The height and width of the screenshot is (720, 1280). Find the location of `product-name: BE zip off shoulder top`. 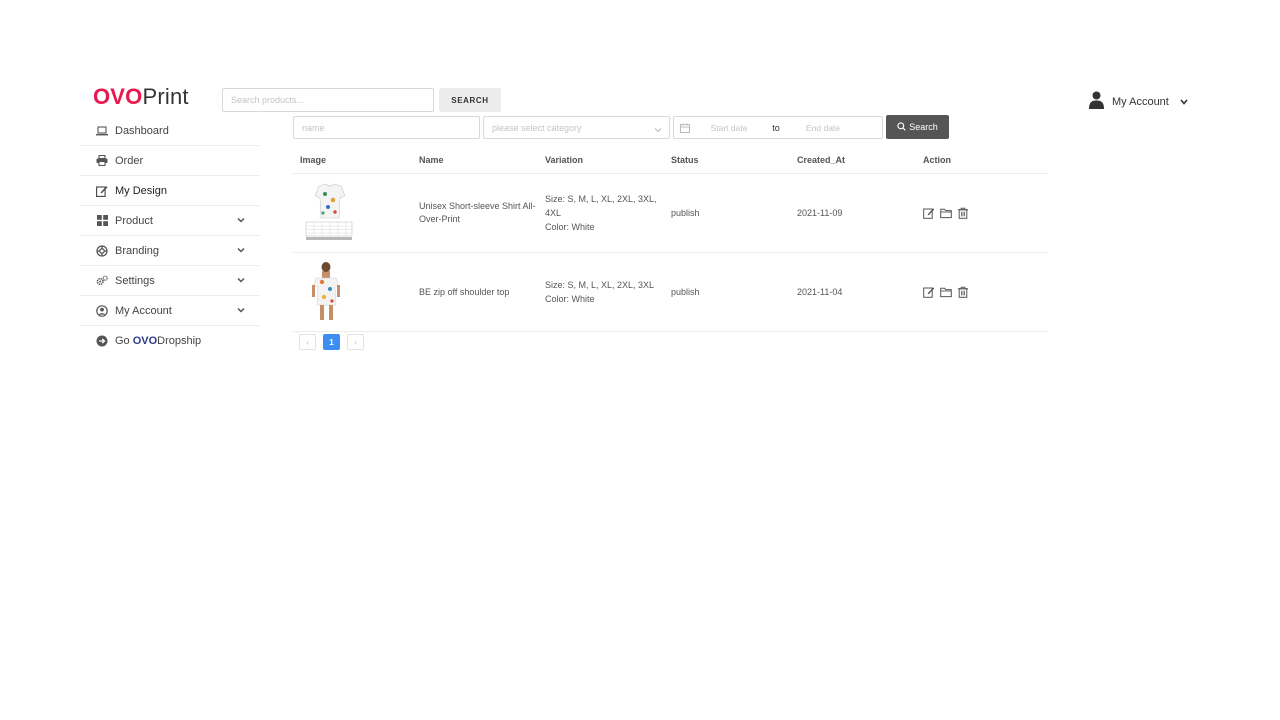

product-name: BE zip off shoulder top is located at coordinates (464, 291).